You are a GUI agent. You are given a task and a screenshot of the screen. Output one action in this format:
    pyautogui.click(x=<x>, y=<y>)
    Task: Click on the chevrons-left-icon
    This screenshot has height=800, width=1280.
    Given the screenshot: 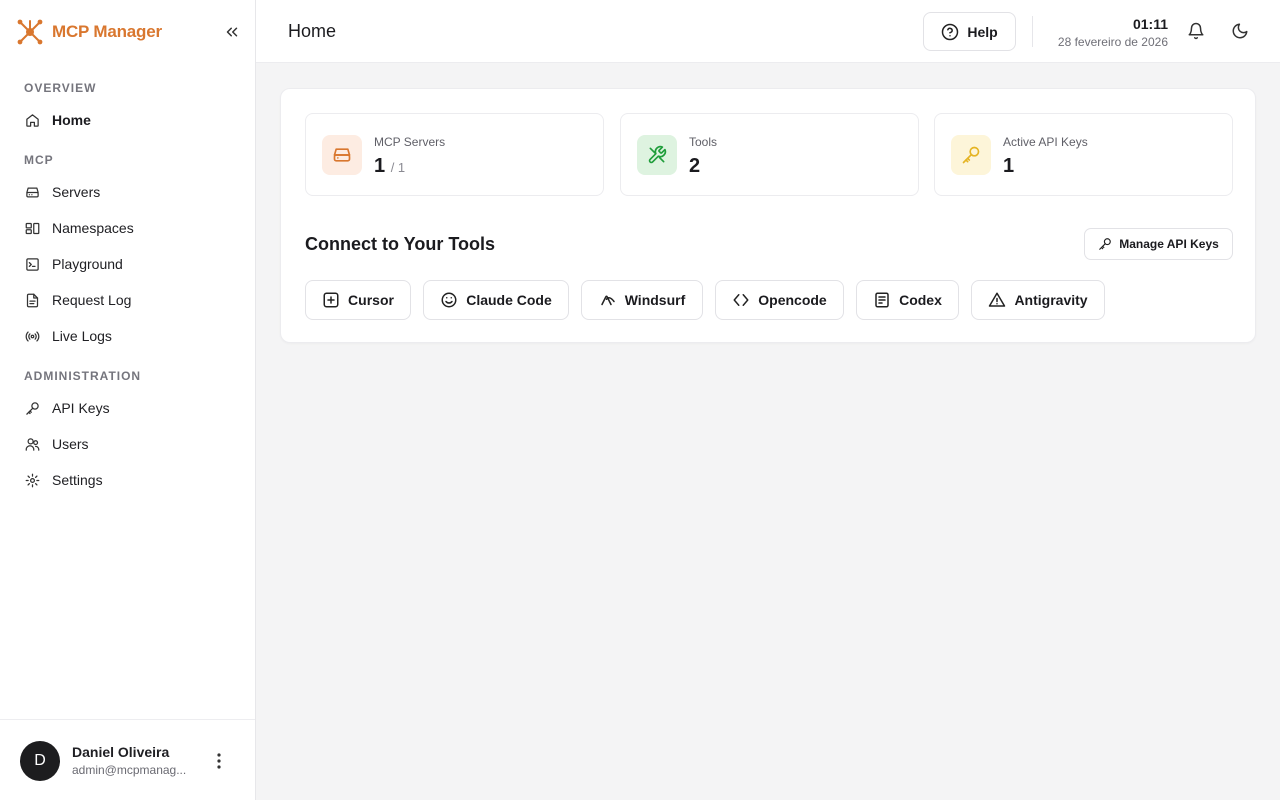 What is the action you would take?
    pyautogui.click(x=232, y=32)
    